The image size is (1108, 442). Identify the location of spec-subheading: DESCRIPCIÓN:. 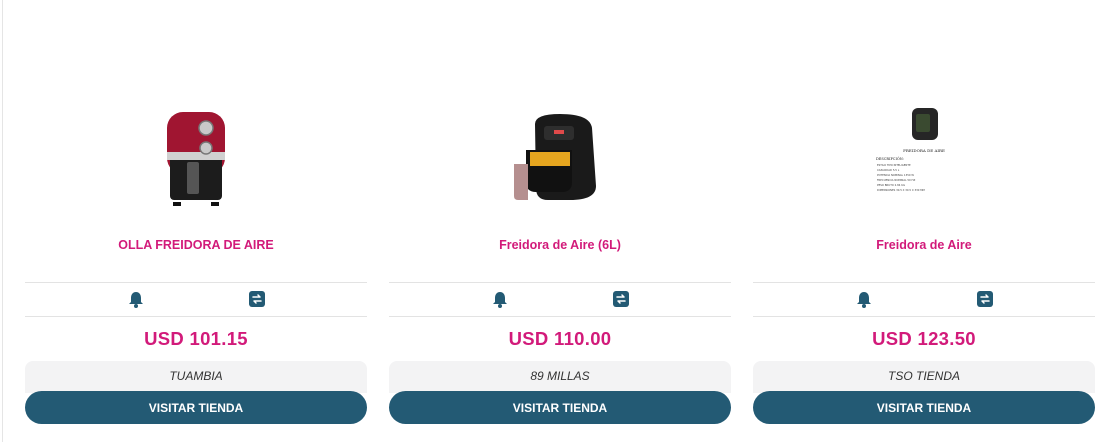
(890, 158).